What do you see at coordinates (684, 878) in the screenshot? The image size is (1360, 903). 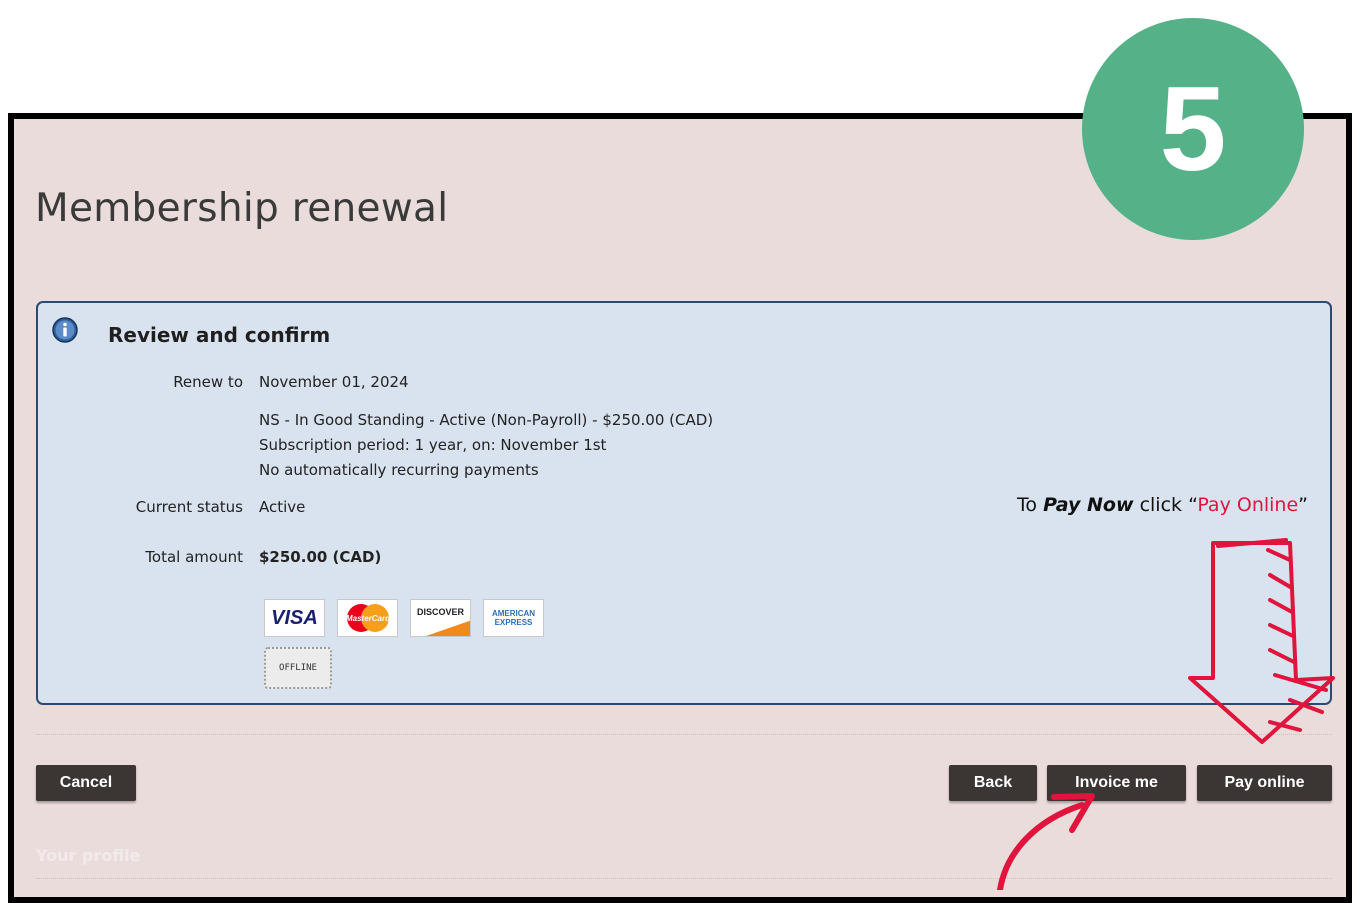 I see `footer-divider` at bounding box center [684, 878].